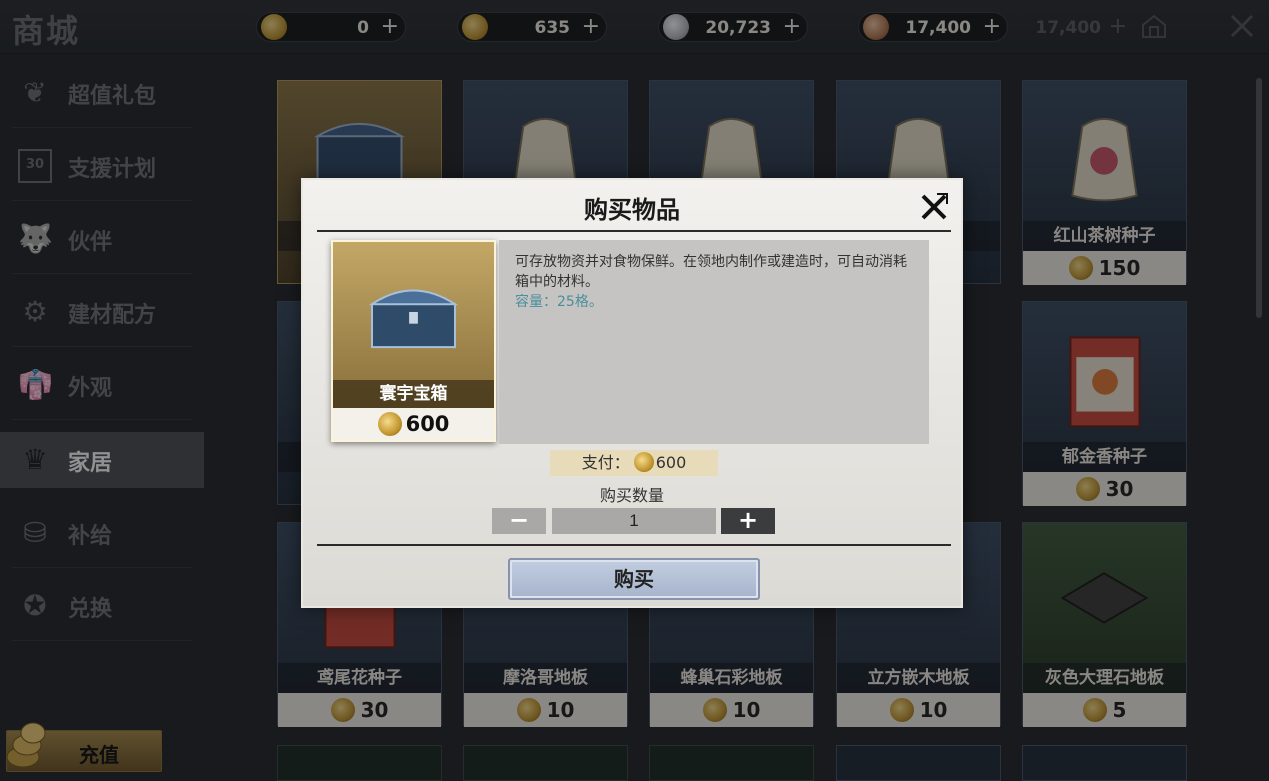  Describe the element at coordinates (519, 521) in the screenshot. I see `decrease-quantity-button: −` at that location.